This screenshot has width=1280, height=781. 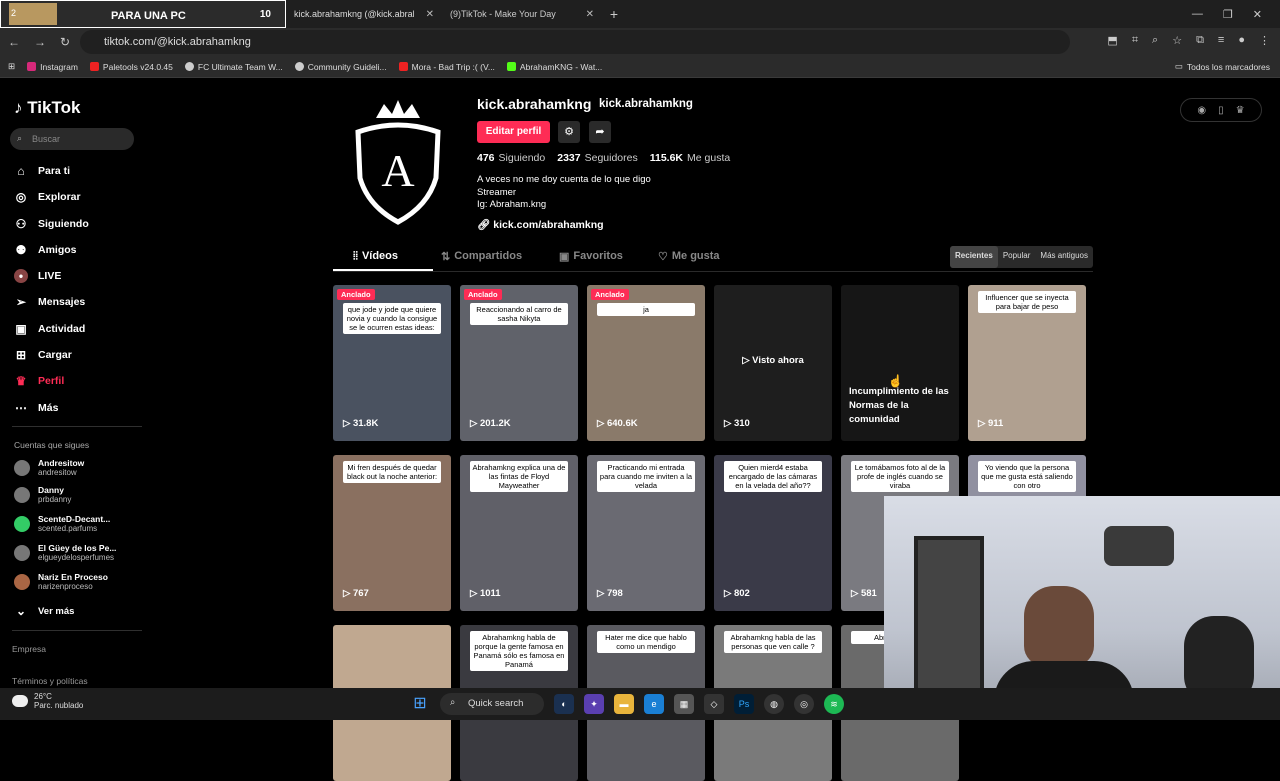 What do you see at coordinates (511, 158) in the screenshot?
I see `following-count: 476 Siguiendo` at bounding box center [511, 158].